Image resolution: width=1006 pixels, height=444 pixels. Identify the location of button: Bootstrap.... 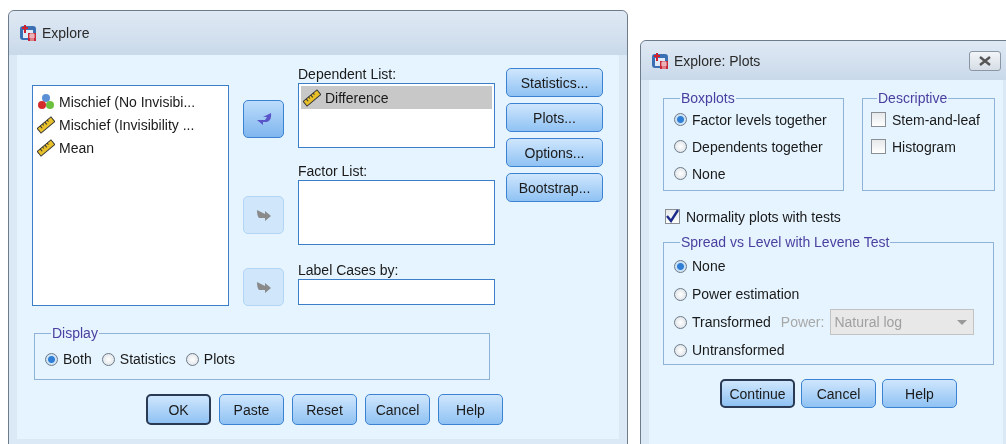
(554, 187).